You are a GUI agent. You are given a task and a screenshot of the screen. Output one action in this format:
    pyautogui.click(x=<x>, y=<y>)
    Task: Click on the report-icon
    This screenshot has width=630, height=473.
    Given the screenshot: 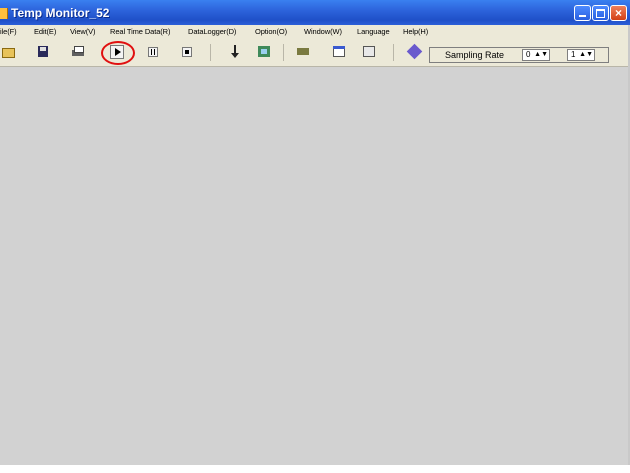 What is the action you would take?
    pyautogui.click(x=370, y=52)
    